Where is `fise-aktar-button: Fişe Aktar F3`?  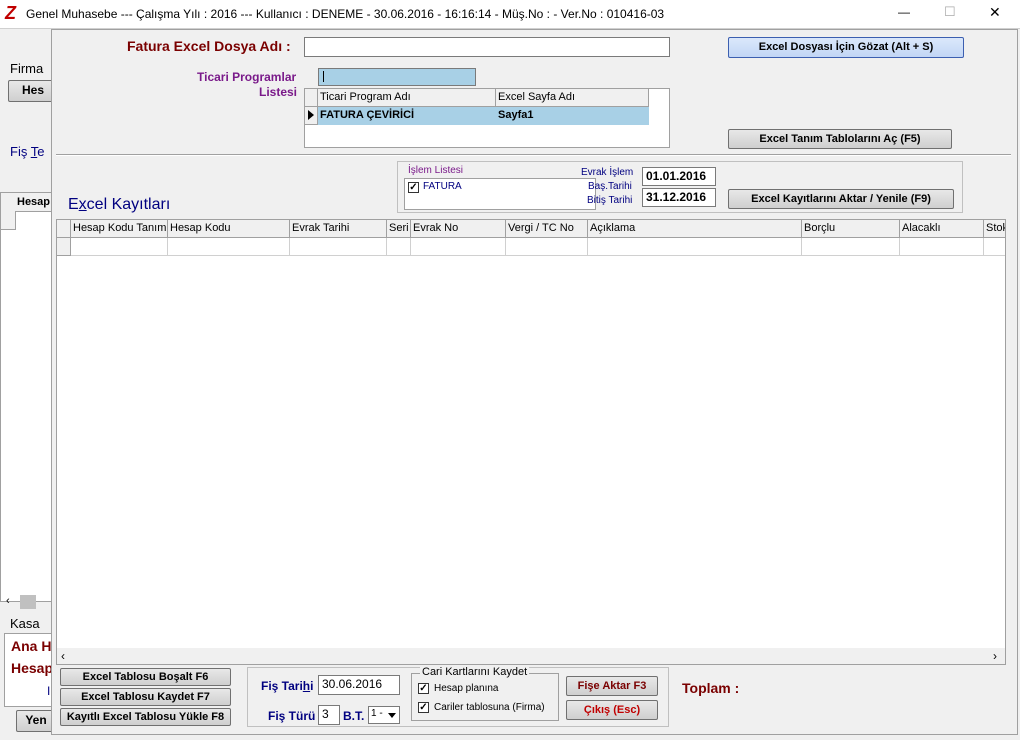
fise-aktar-button: Fişe Aktar F3 is located at coordinates (612, 686).